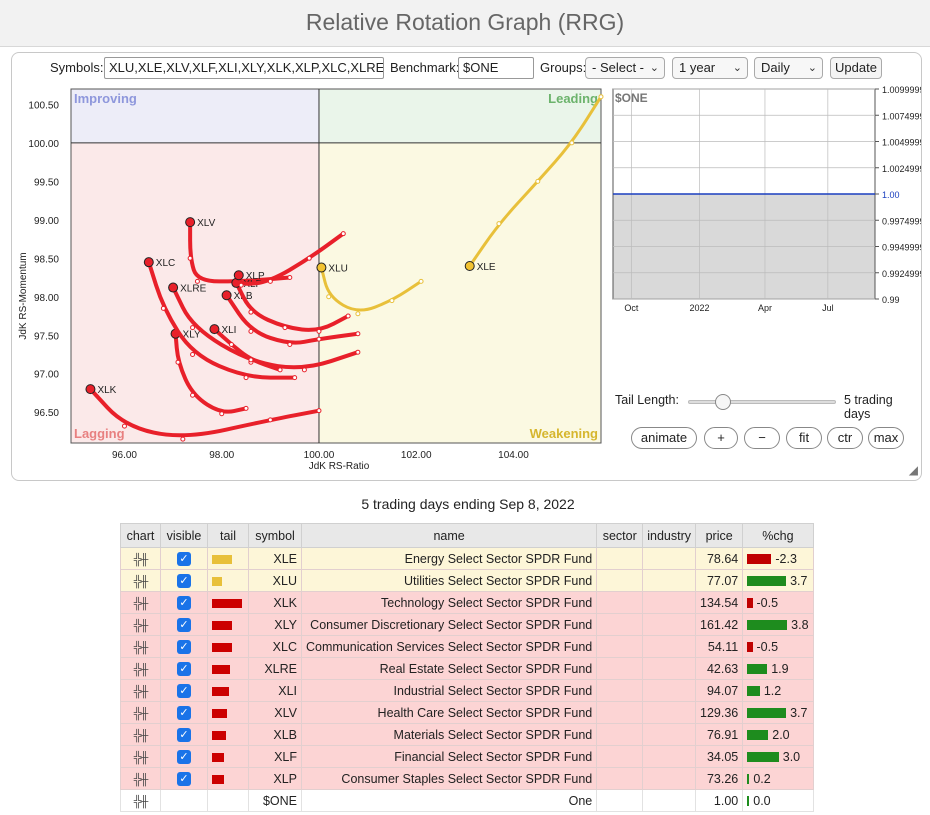  What do you see at coordinates (721, 438) in the screenshot?
I see `tail-increase-button: +` at bounding box center [721, 438].